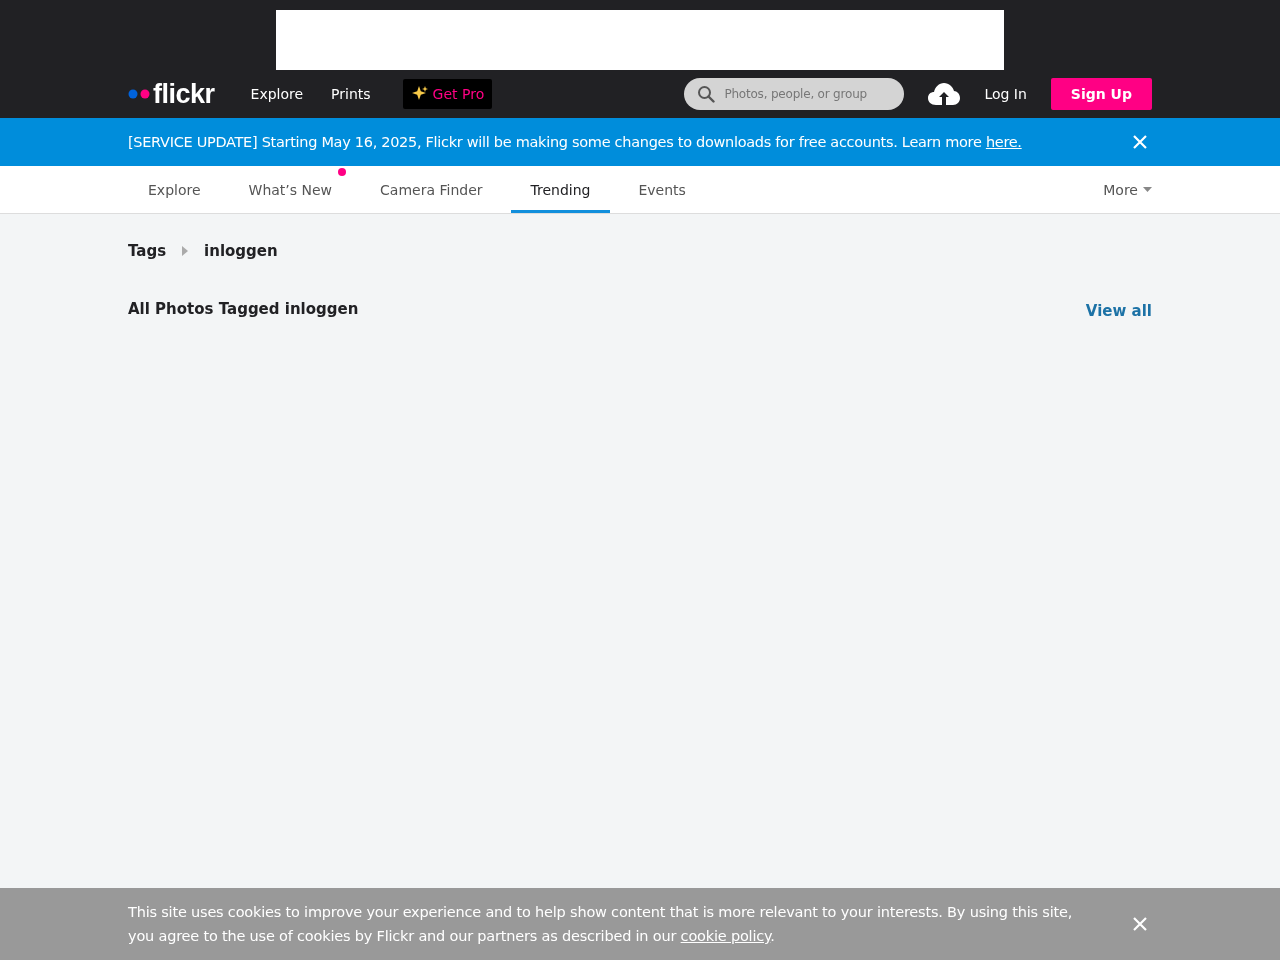 This screenshot has height=960, width=1280. I want to click on cookie-notice: This site uses cookies to improve your experience and to help show content that is more relevant to your interests. By using this site, you agree to the use of cookies by Flickr and our partners as described in our cookie policy., so click(601, 924).